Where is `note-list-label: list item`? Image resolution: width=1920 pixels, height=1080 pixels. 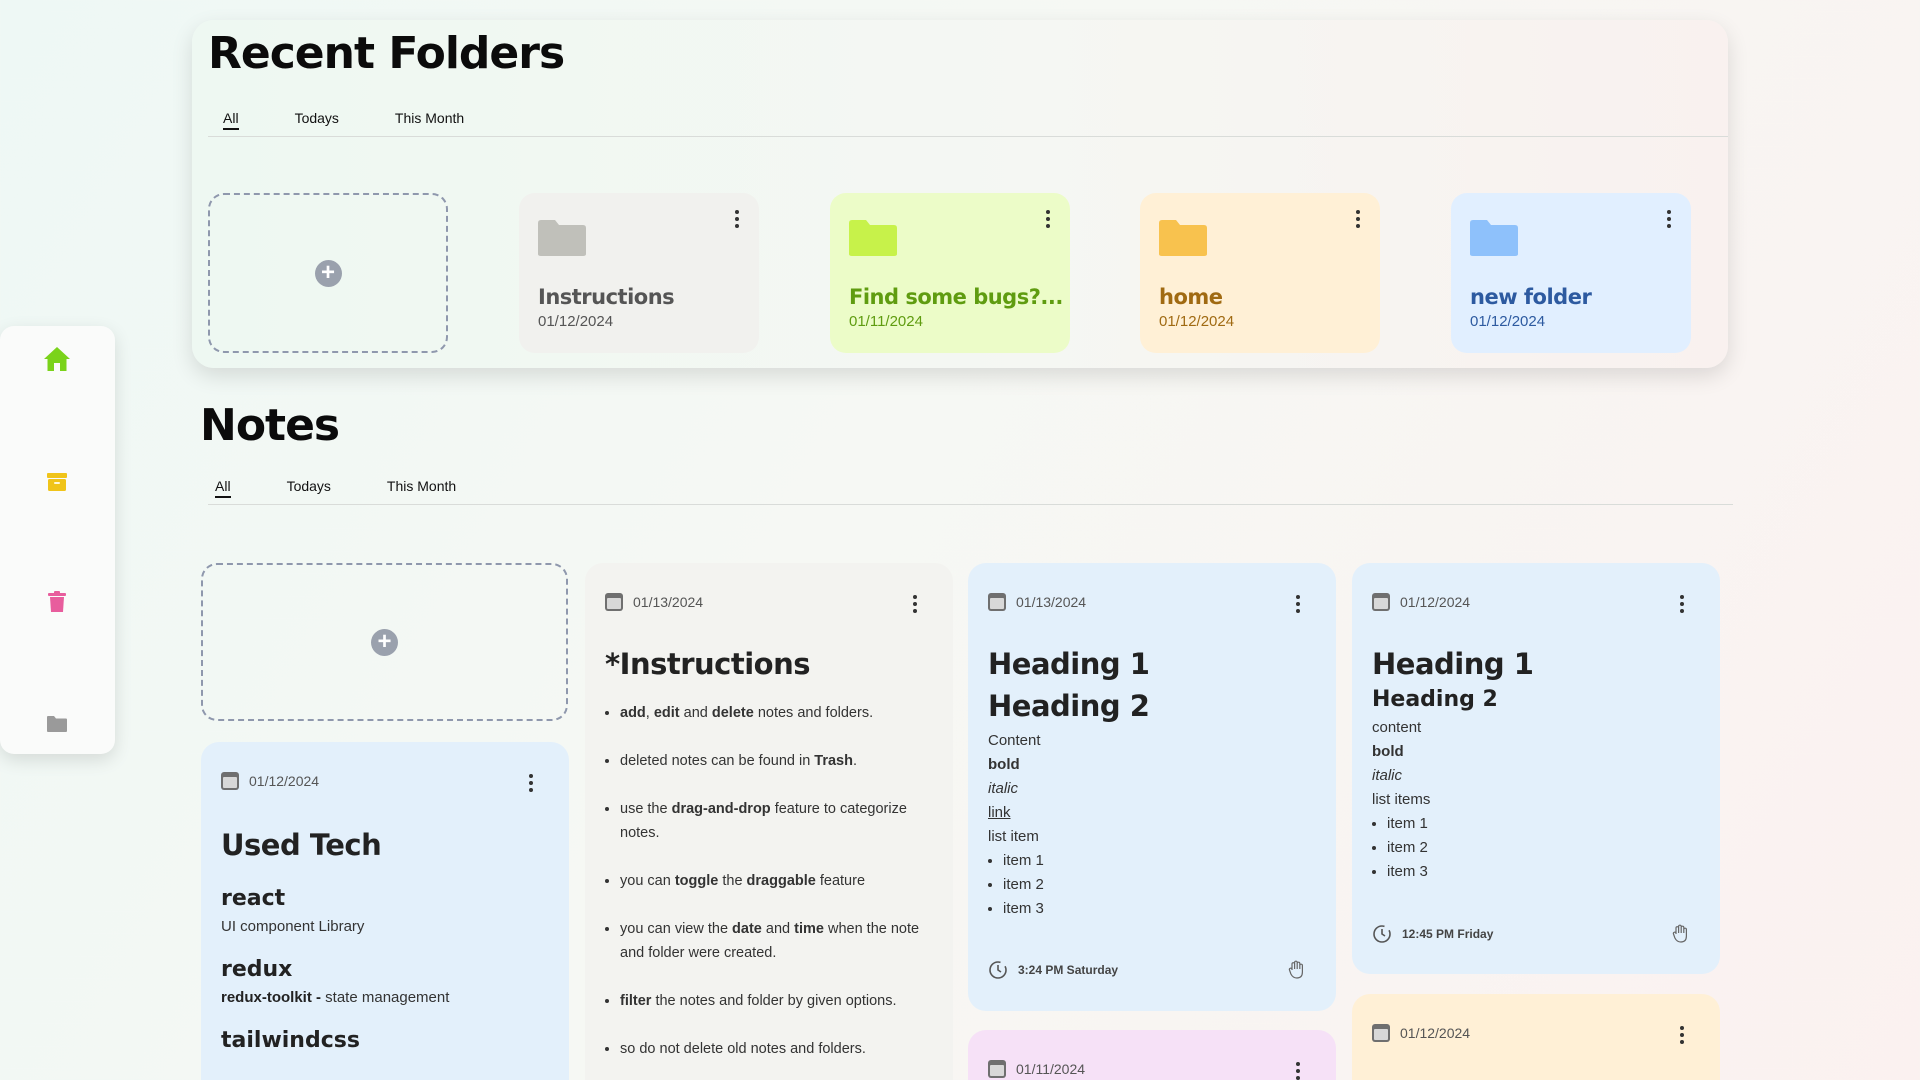 note-list-label: list item is located at coordinates (1013, 836).